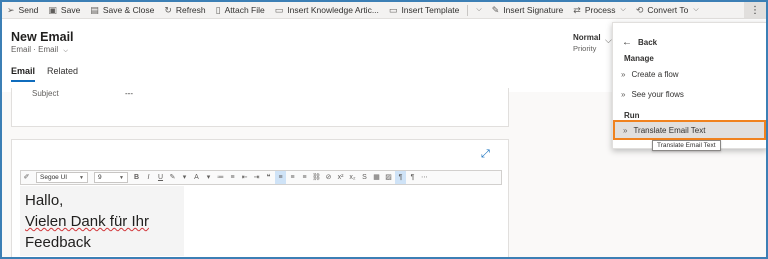  What do you see at coordinates (639, 42) in the screenshot?
I see `back-button: ← Back` at bounding box center [639, 42].